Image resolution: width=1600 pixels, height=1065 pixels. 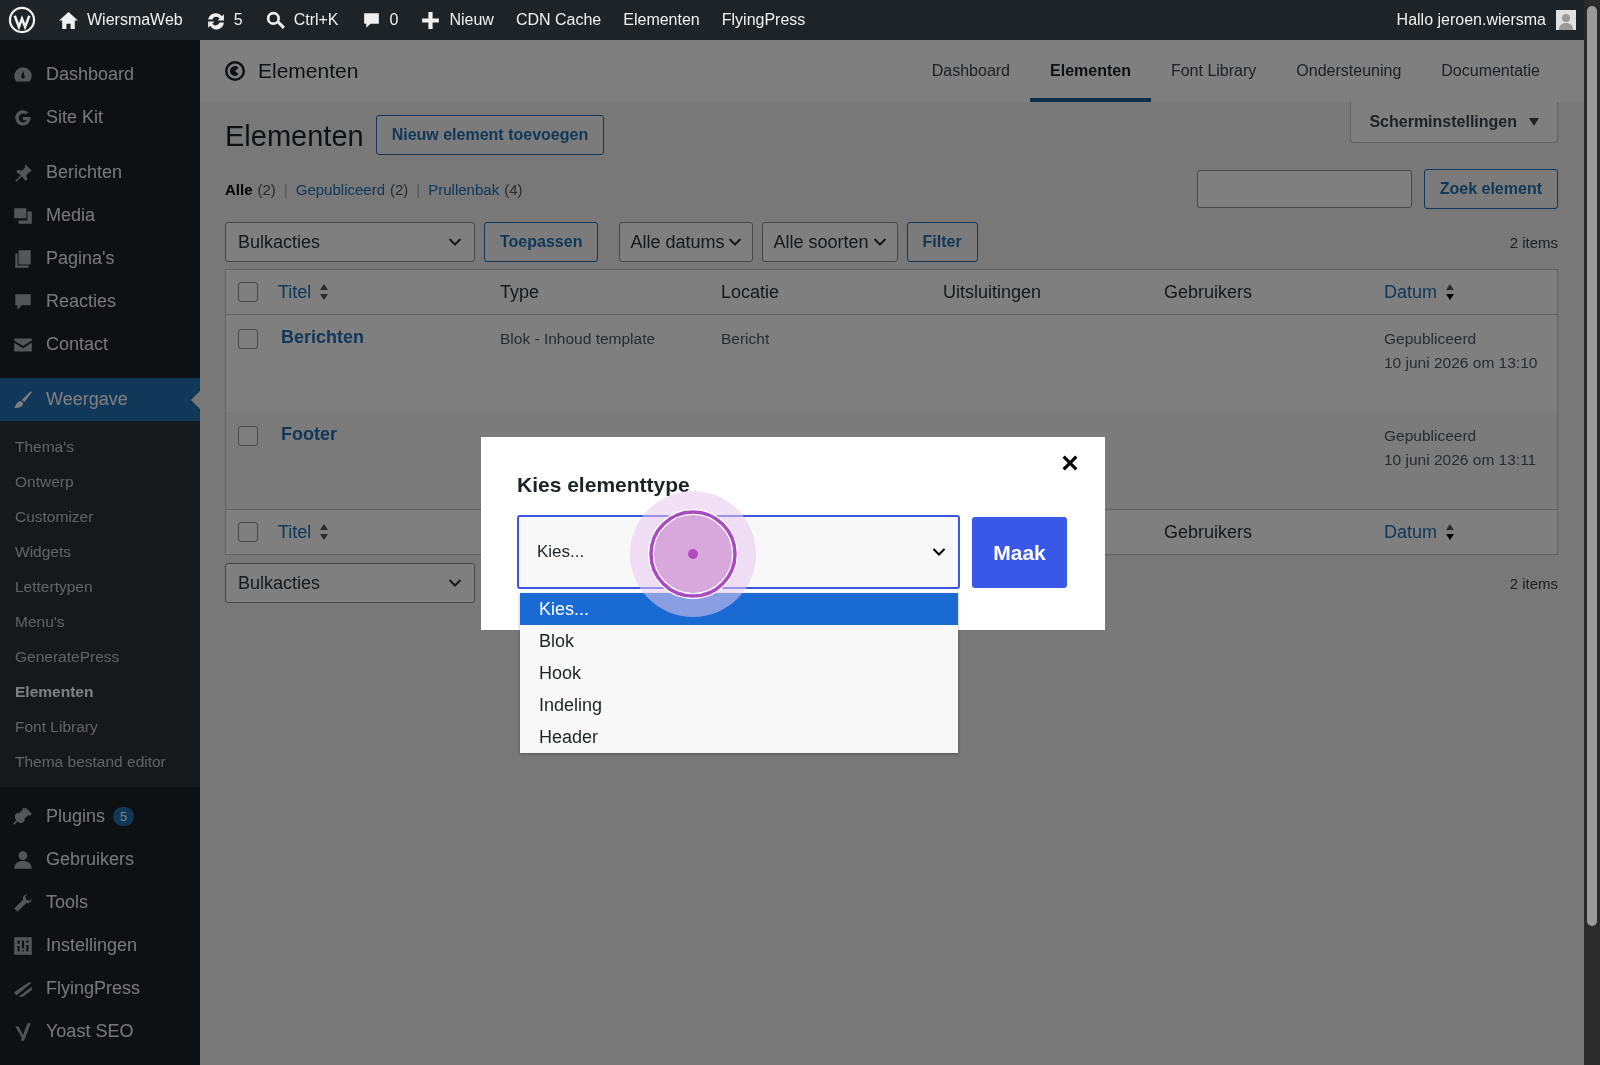 What do you see at coordinates (100, 117) in the screenshot?
I see `sidebar-item: Site Kit` at bounding box center [100, 117].